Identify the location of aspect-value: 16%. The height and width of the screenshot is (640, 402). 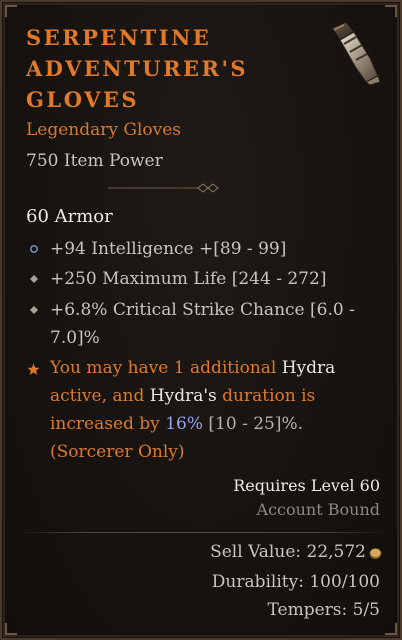
(184, 424).